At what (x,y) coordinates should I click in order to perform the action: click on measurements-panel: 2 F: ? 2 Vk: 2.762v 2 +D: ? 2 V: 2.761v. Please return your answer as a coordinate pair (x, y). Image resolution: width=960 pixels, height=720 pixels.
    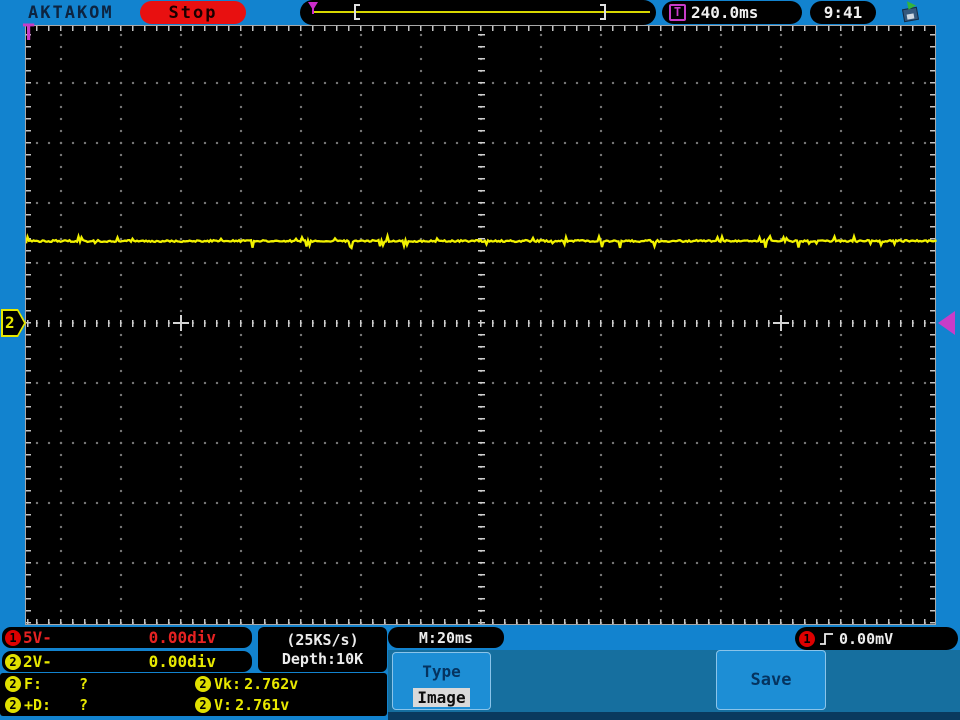
    Looking at the image, I should click on (193, 694).